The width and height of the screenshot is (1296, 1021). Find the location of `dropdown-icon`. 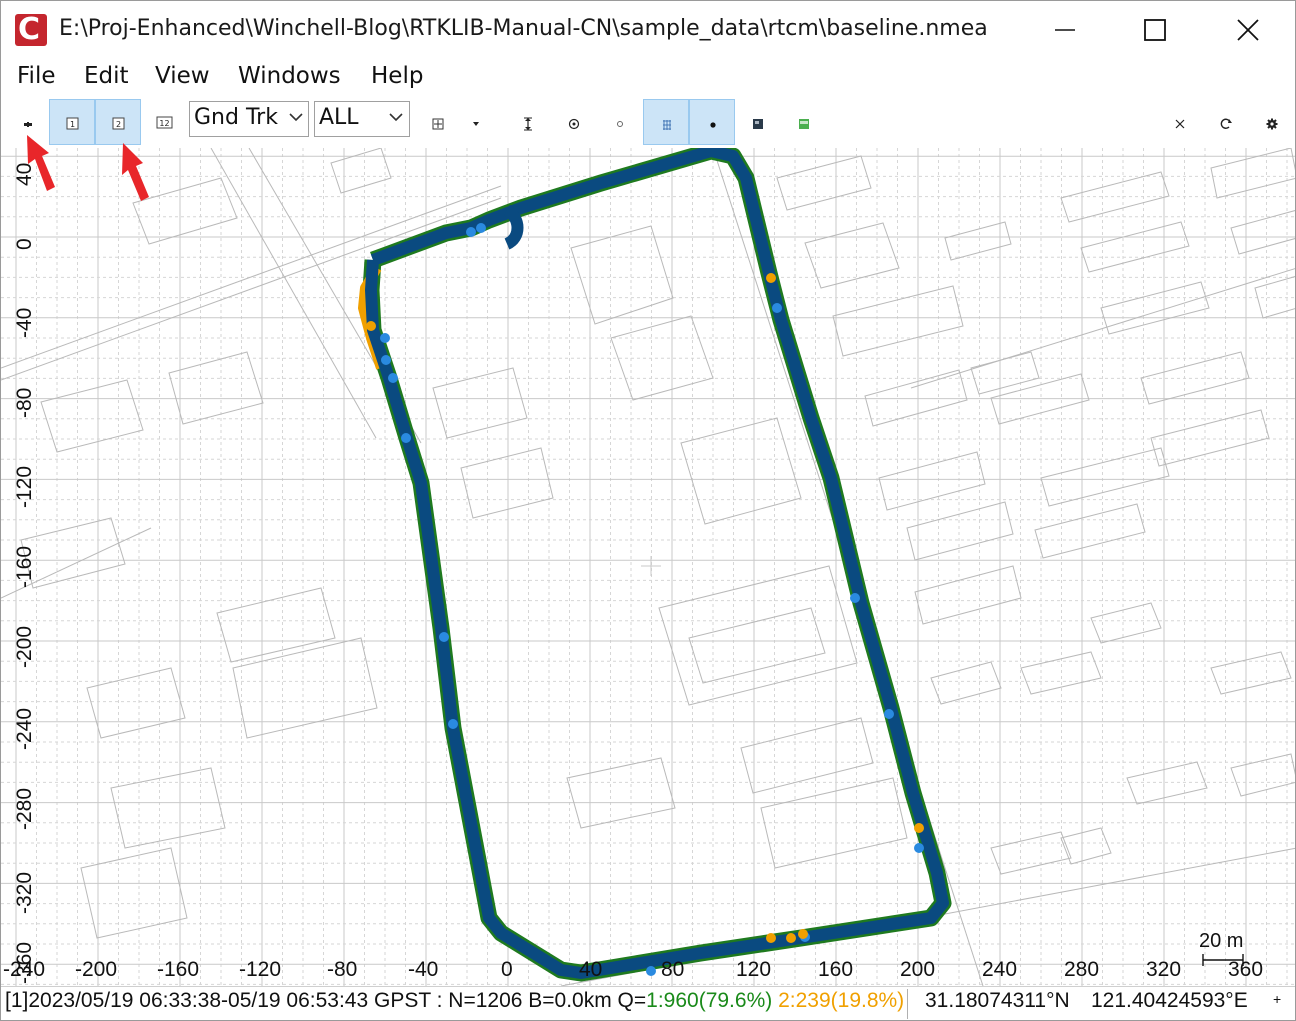

dropdown-icon is located at coordinates (476, 124).